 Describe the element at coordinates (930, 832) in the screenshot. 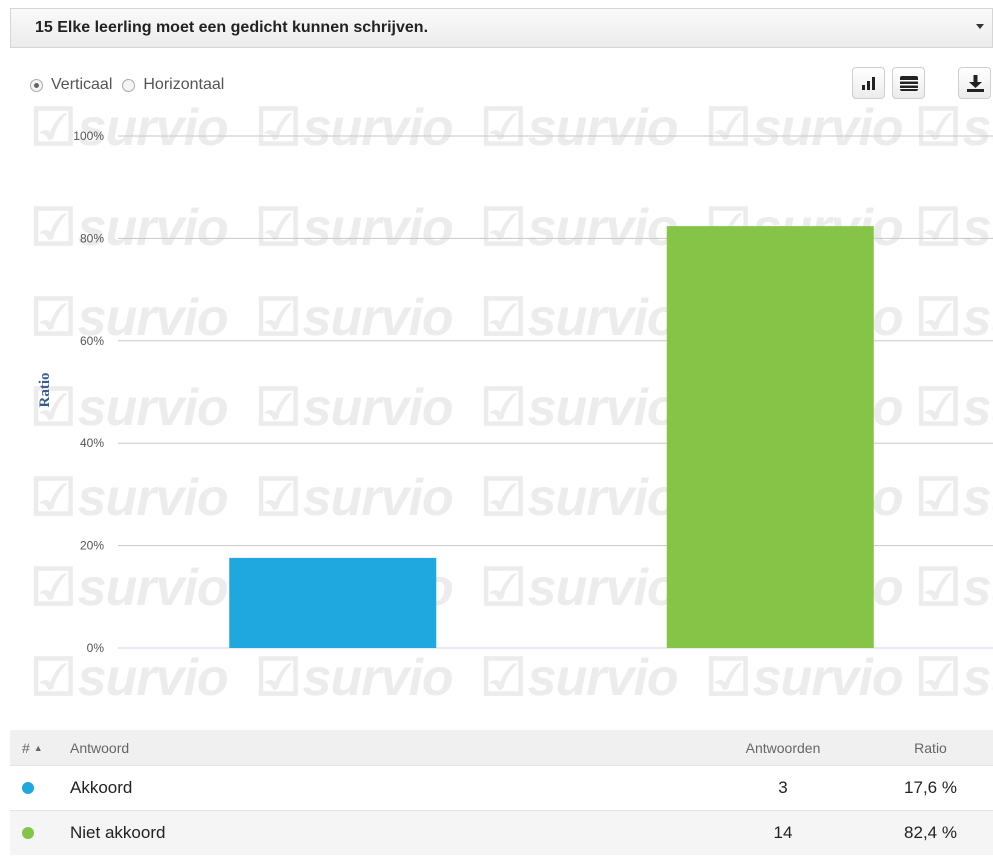

I see `row-ratio: 82,4 %` at that location.